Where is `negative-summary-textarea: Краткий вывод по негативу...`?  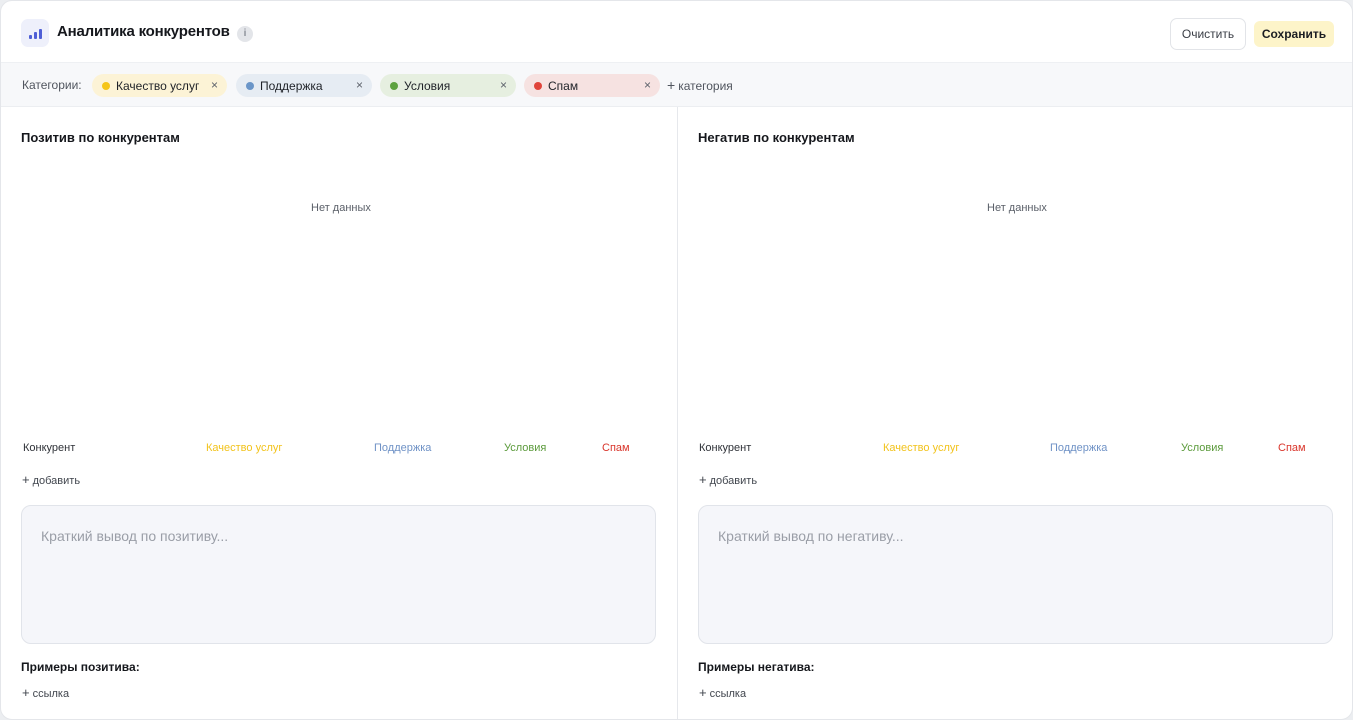
negative-summary-textarea: Краткий вывод по негативу... is located at coordinates (1015, 574).